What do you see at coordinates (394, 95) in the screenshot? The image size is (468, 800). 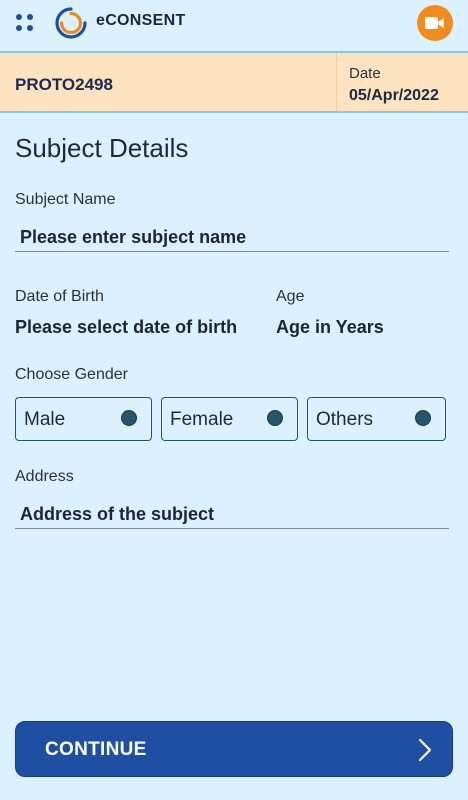 I see `date-value: 05/Apr/2022` at bounding box center [394, 95].